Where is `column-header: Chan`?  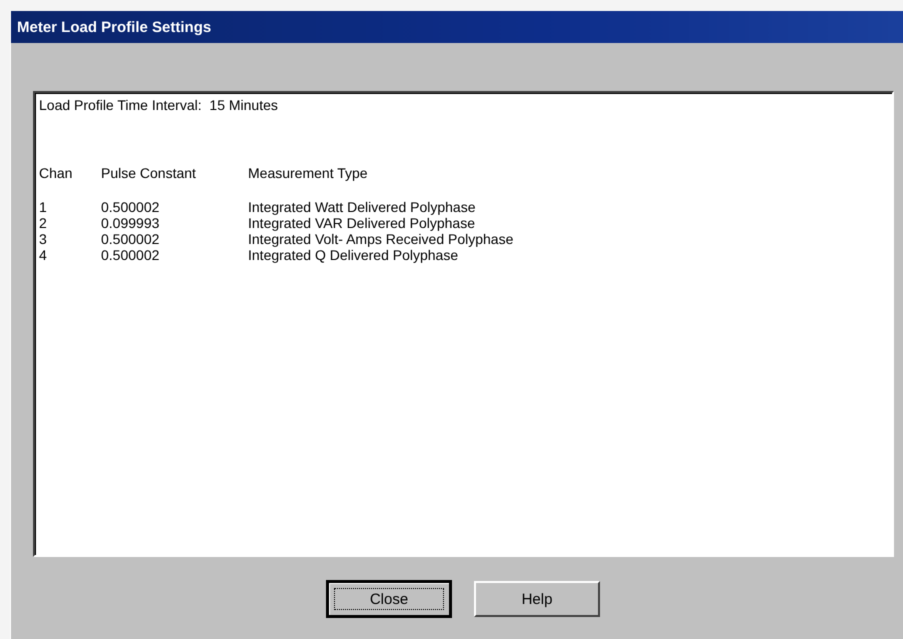
column-header: Chan is located at coordinates (56, 173).